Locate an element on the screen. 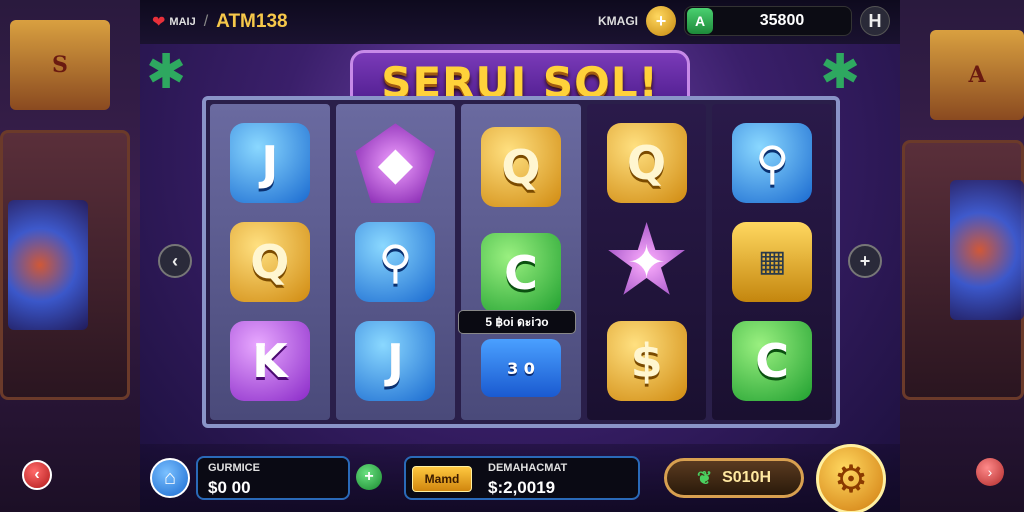  next-arrow-button: + is located at coordinates (865, 261).